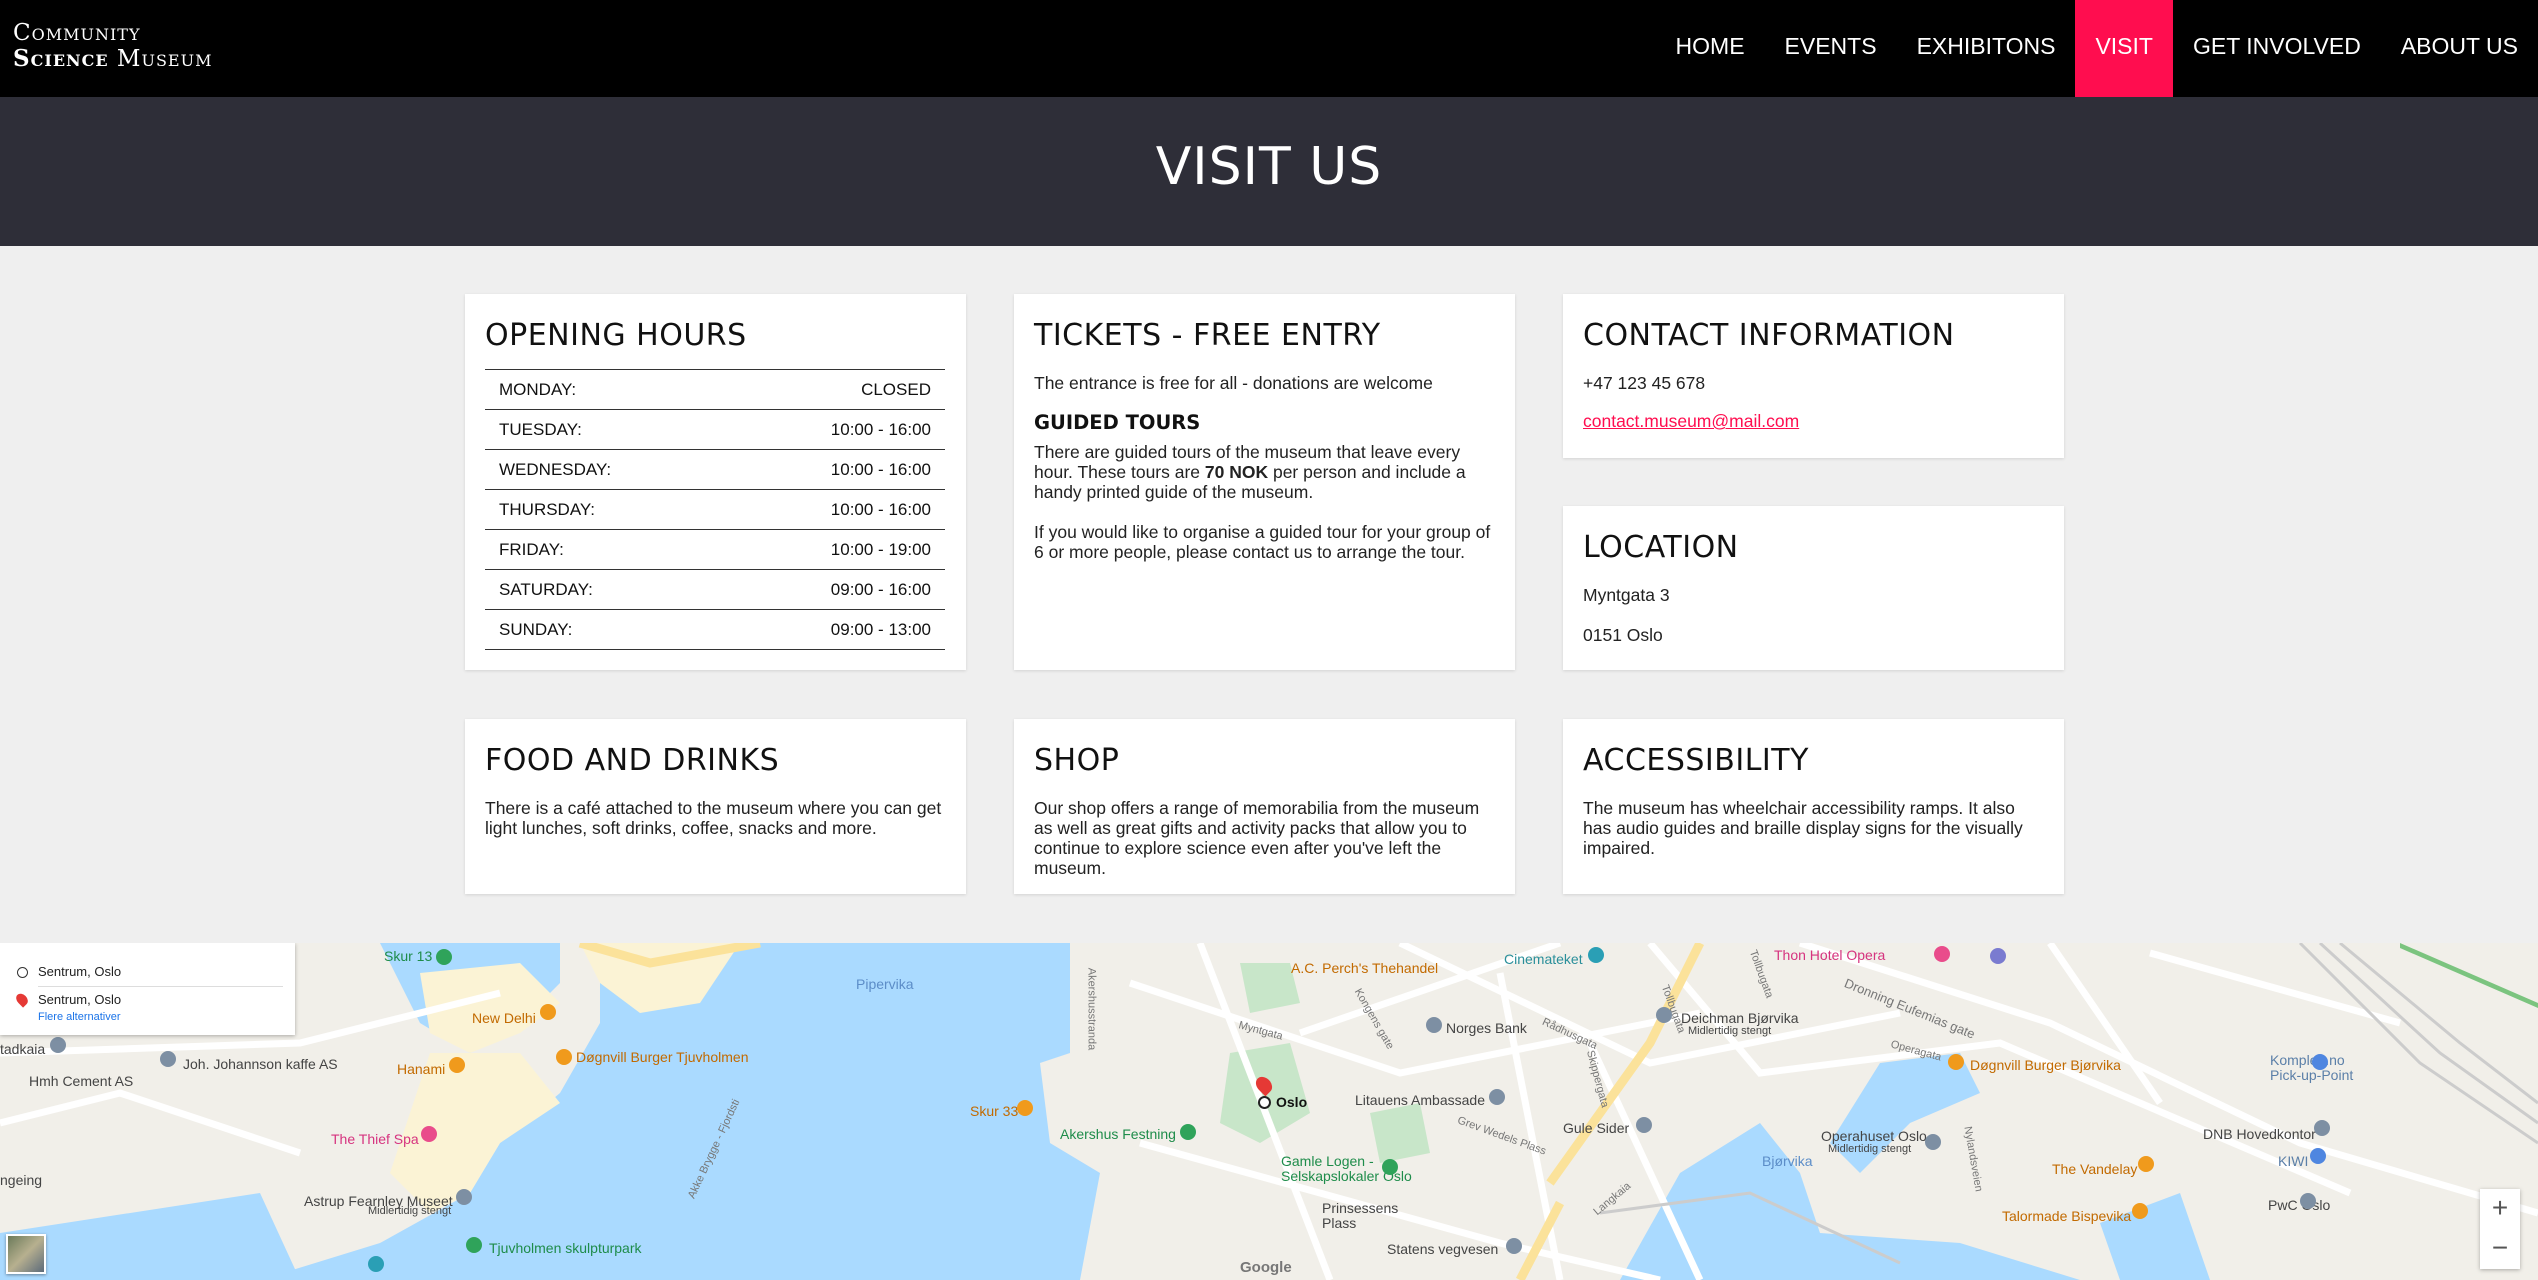 The height and width of the screenshot is (1280, 2538). Describe the element at coordinates (2500, 1249) in the screenshot. I see `zoom-out-button: −` at that location.